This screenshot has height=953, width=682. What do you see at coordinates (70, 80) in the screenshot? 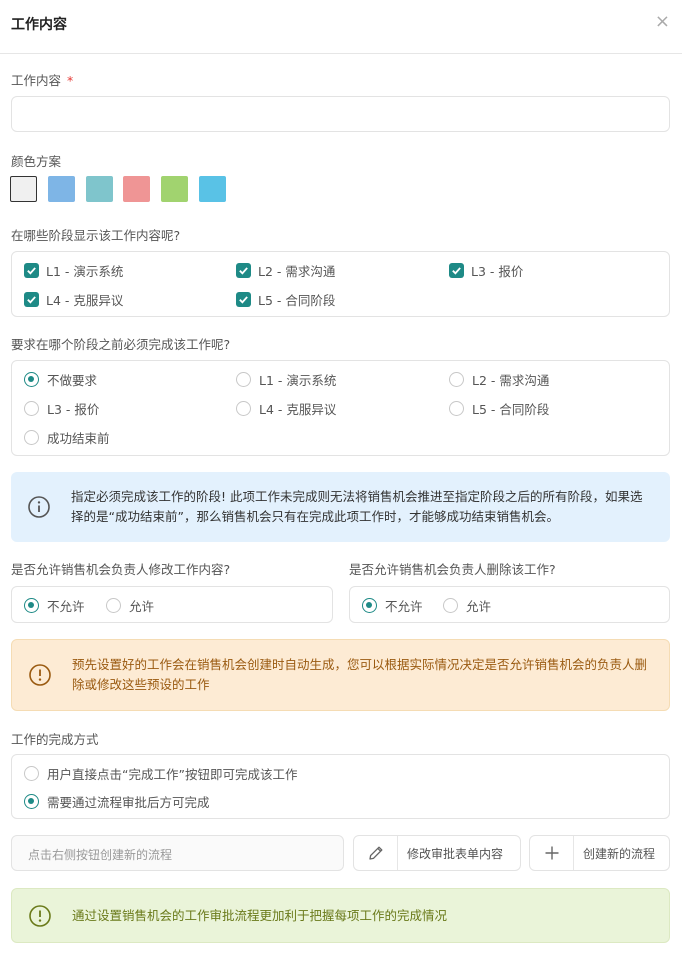
I see `required-mark: *` at bounding box center [70, 80].